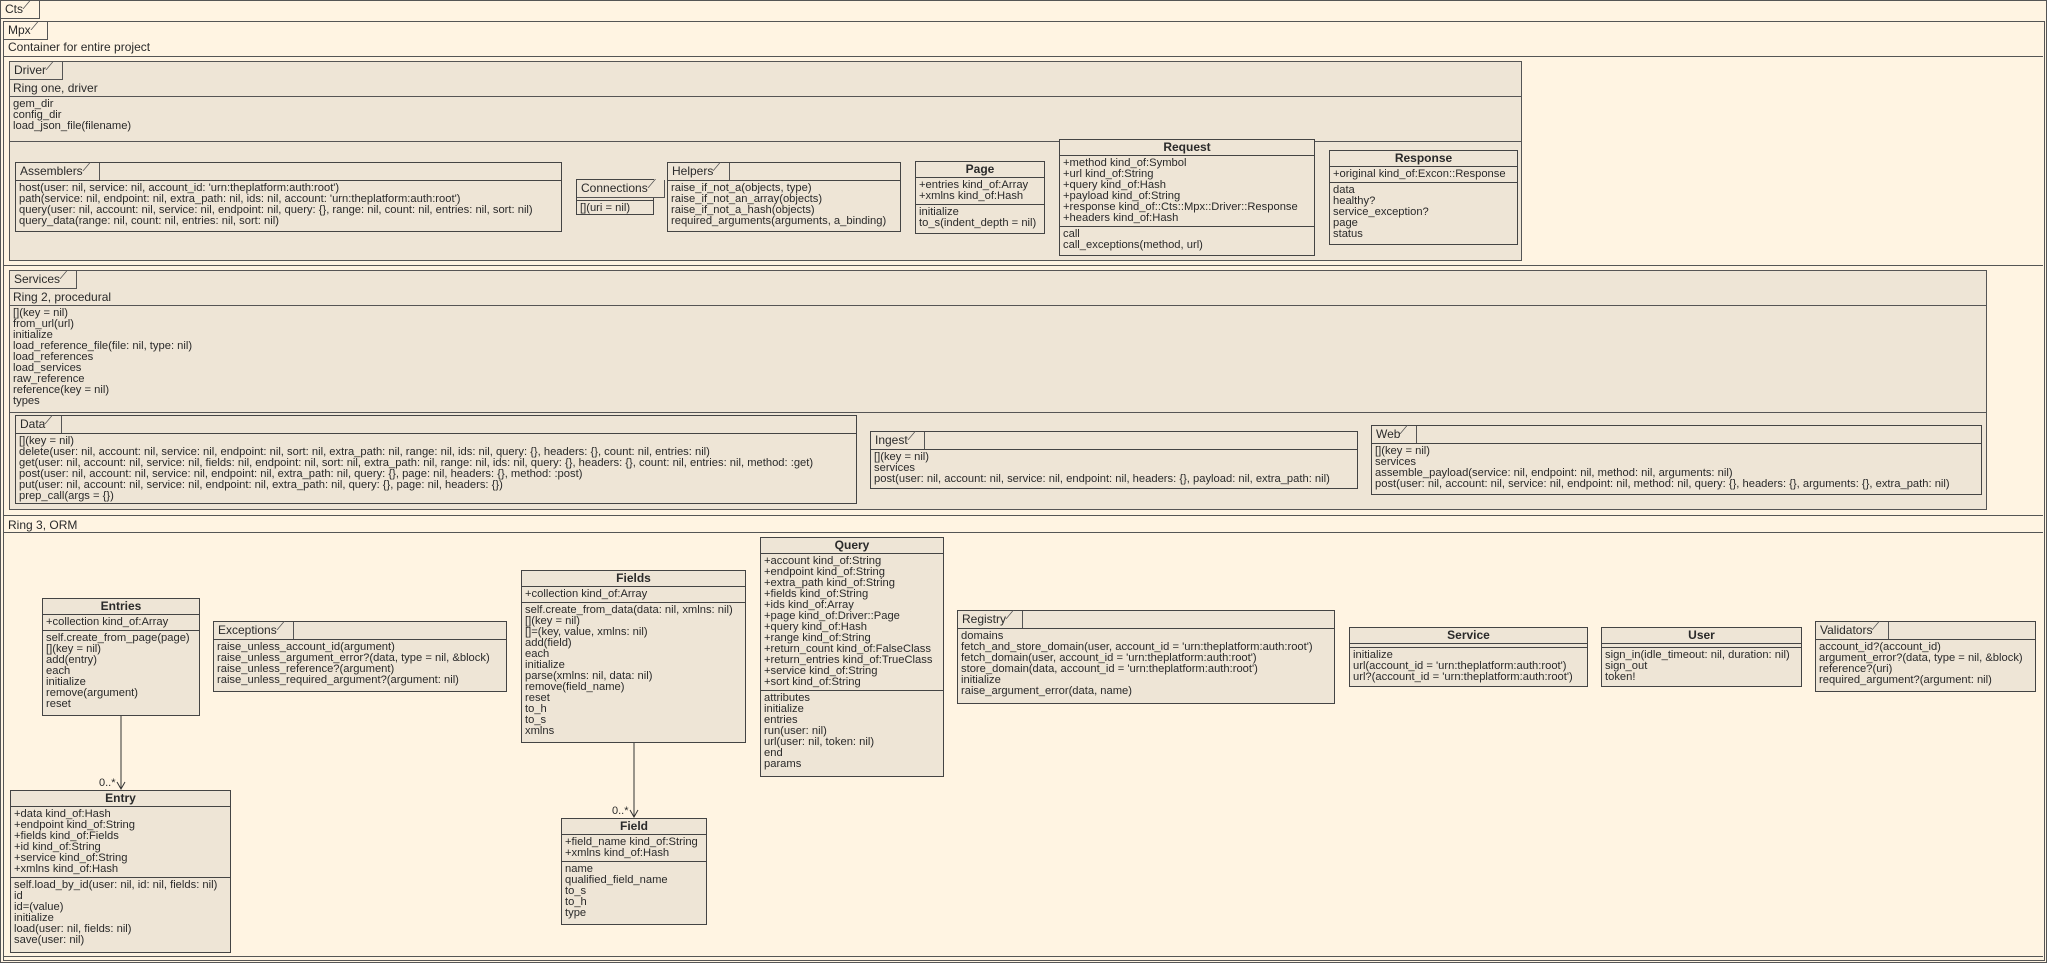  I want to click on request-method: call_exceptions(method, url), so click(1133, 245).